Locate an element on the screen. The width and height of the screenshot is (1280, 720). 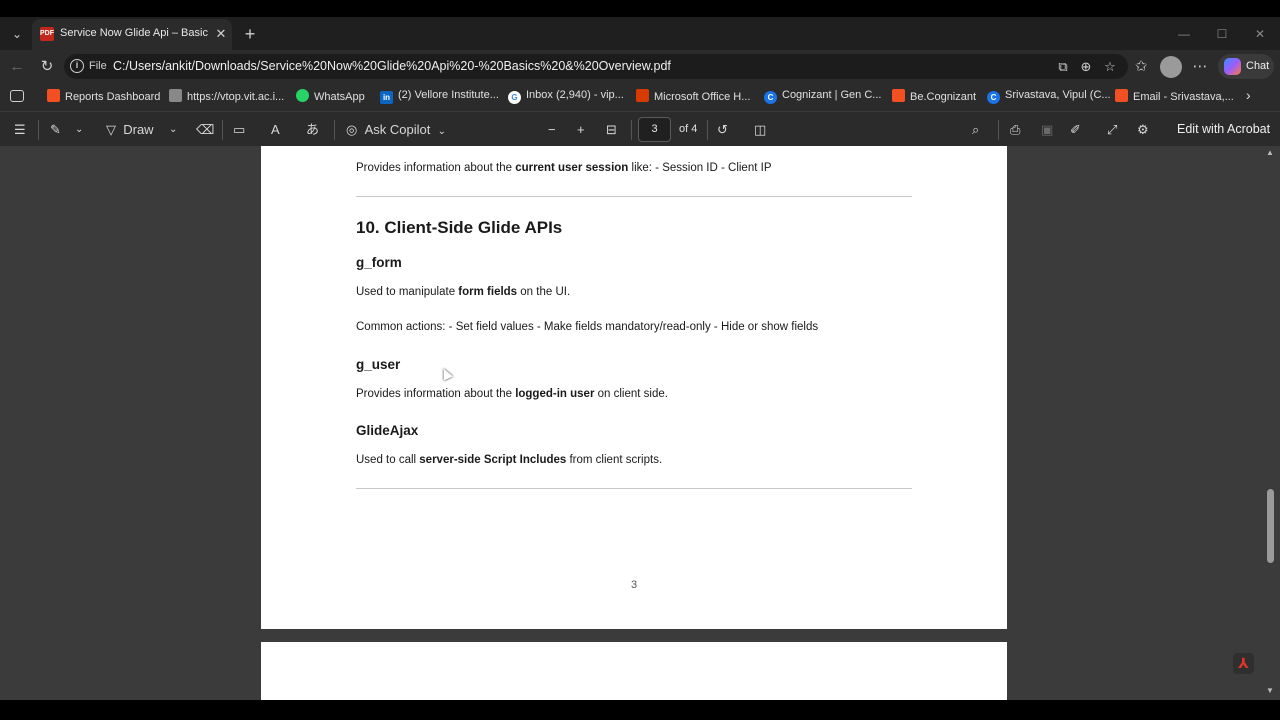
save-icon: ▣ is located at coordinates (1047, 130).